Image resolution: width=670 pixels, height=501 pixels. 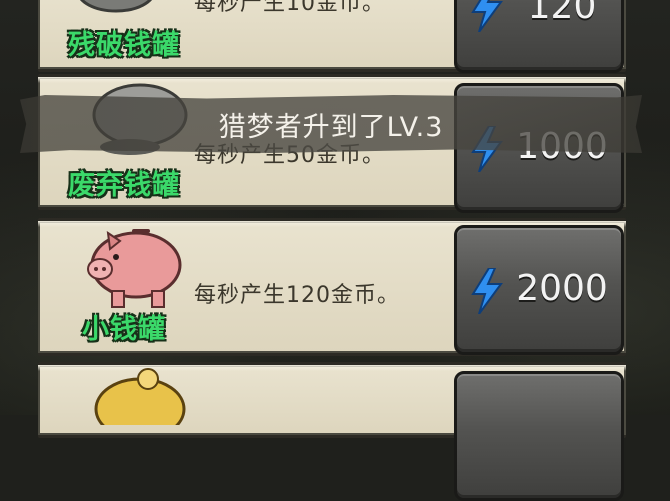 I want to click on shop-item-card: 残破钱罐 每秒产生10金币。 120, so click(x=332, y=36).